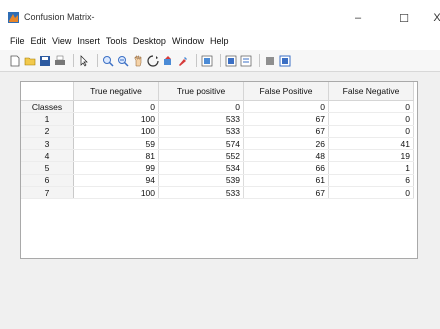  What do you see at coordinates (116, 181) in the screenshot?
I see `table-cell: 94` at bounding box center [116, 181].